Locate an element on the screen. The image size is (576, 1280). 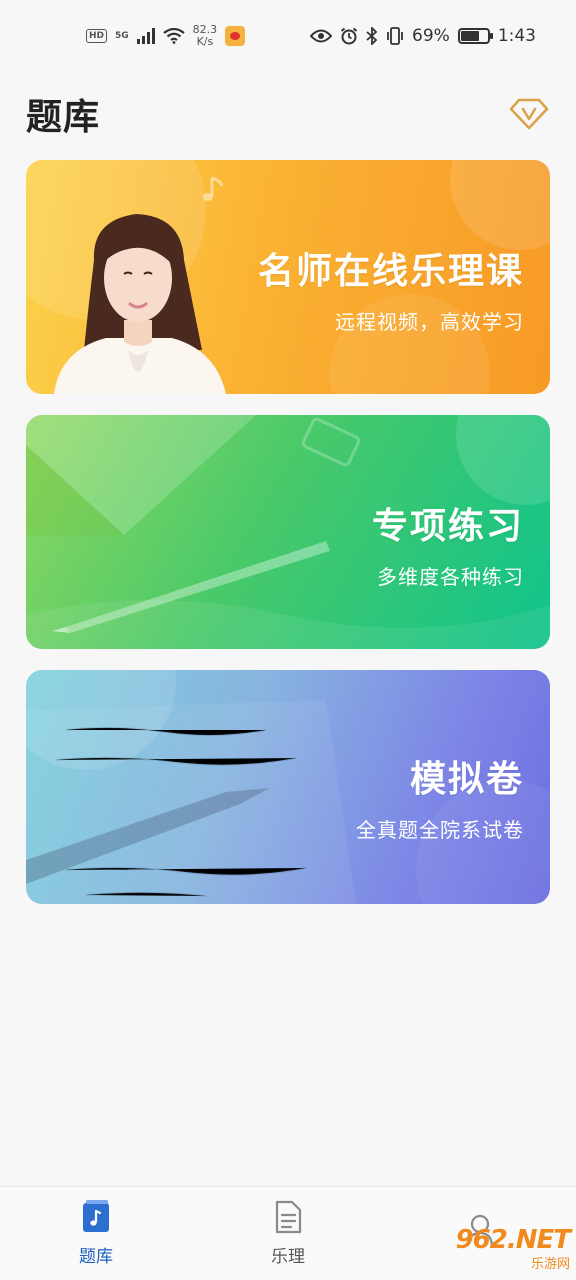
status-left: HD 5G 82.3 K/s is located at coordinates (166, 36).